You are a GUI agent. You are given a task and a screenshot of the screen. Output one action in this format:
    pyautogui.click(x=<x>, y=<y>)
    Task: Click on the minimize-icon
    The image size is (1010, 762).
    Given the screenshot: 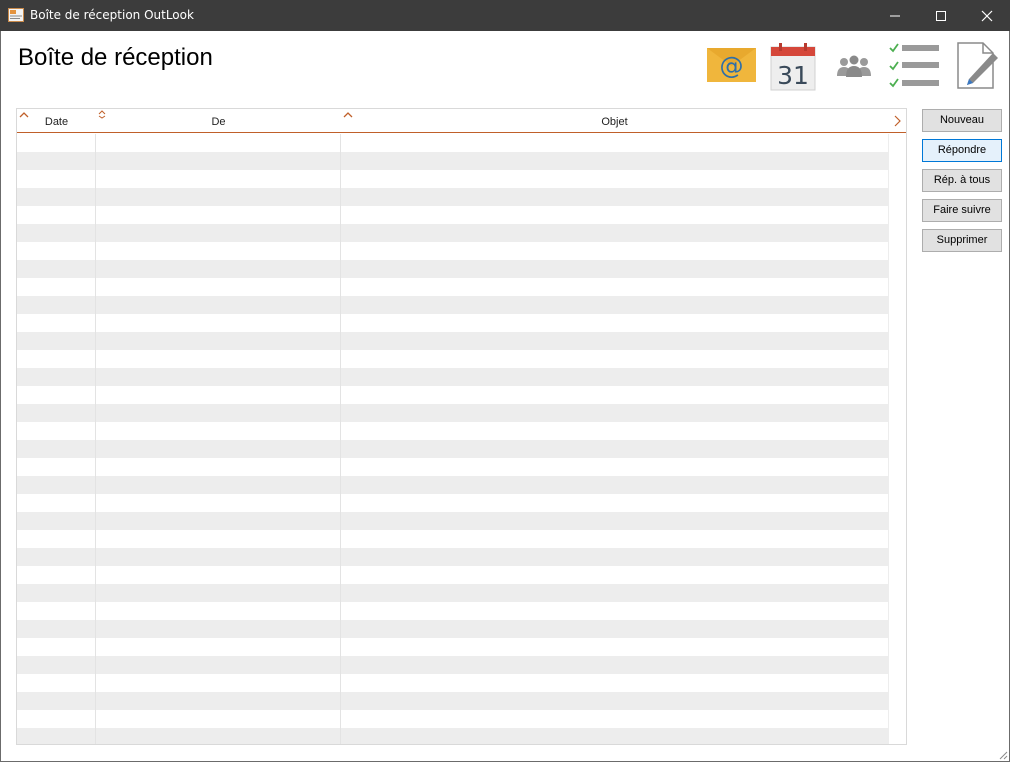 What is the action you would take?
    pyautogui.click(x=895, y=16)
    